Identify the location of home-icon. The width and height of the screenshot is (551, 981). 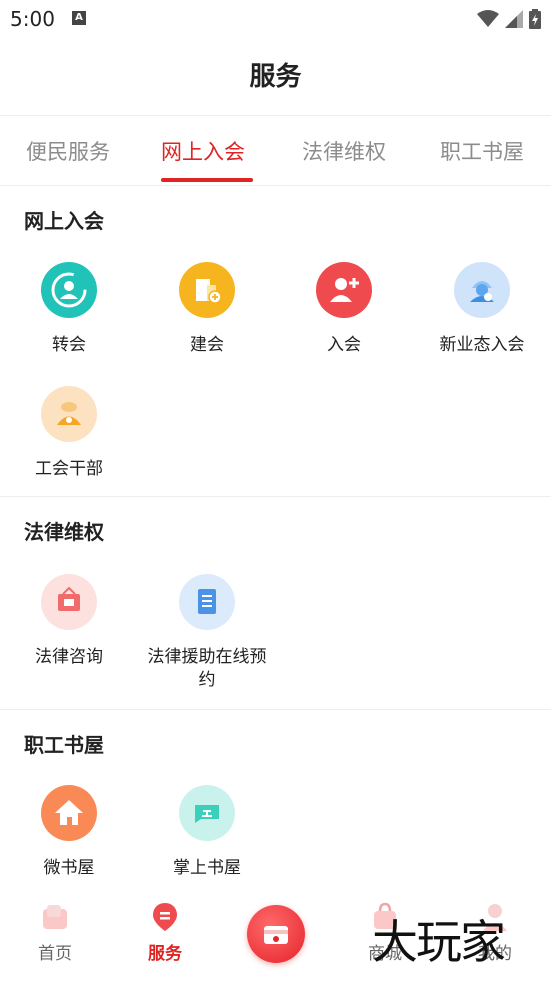
(55, 917).